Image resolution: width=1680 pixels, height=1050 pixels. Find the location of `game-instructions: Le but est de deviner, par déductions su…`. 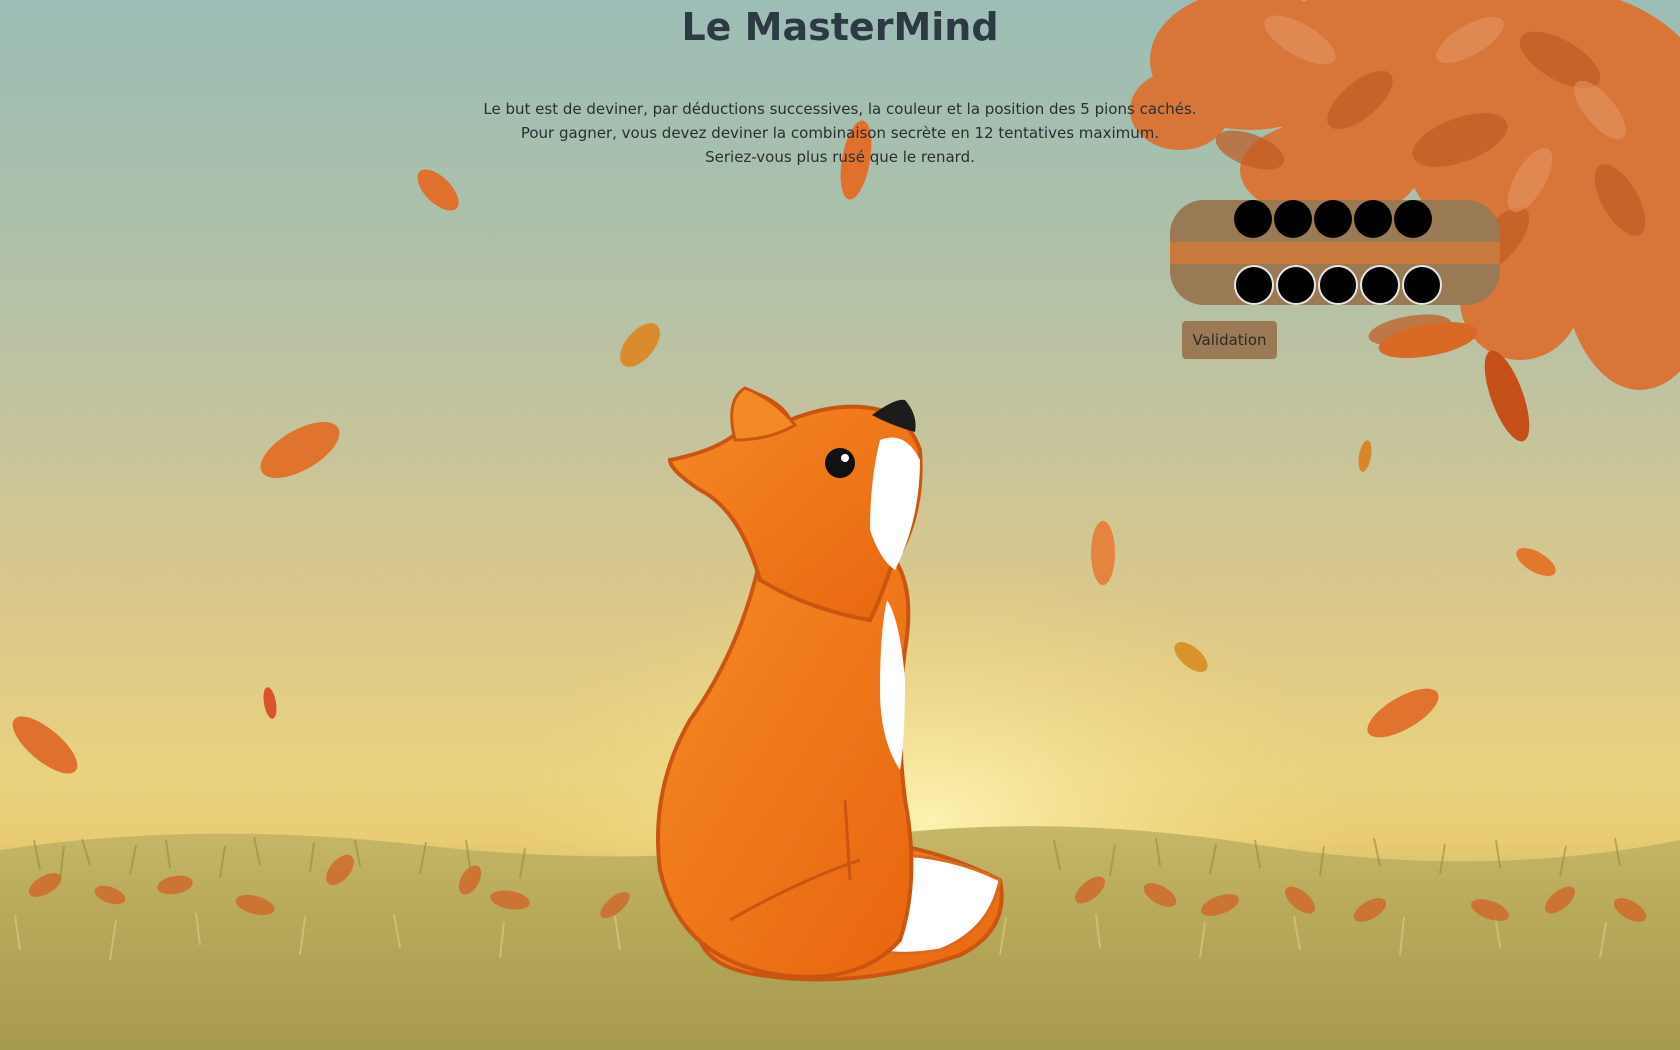

game-instructions: Le but est de deviner, par déductions su… is located at coordinates (840, 133).